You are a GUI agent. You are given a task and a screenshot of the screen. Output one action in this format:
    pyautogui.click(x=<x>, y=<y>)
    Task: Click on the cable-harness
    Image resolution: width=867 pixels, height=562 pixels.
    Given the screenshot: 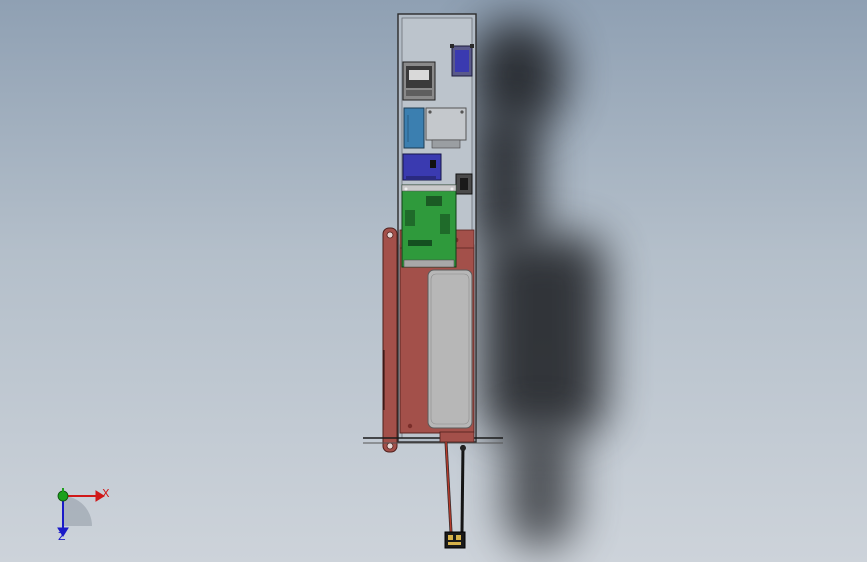 What is the action you would take?
    pyautogui.click(x=455, y=487)
    